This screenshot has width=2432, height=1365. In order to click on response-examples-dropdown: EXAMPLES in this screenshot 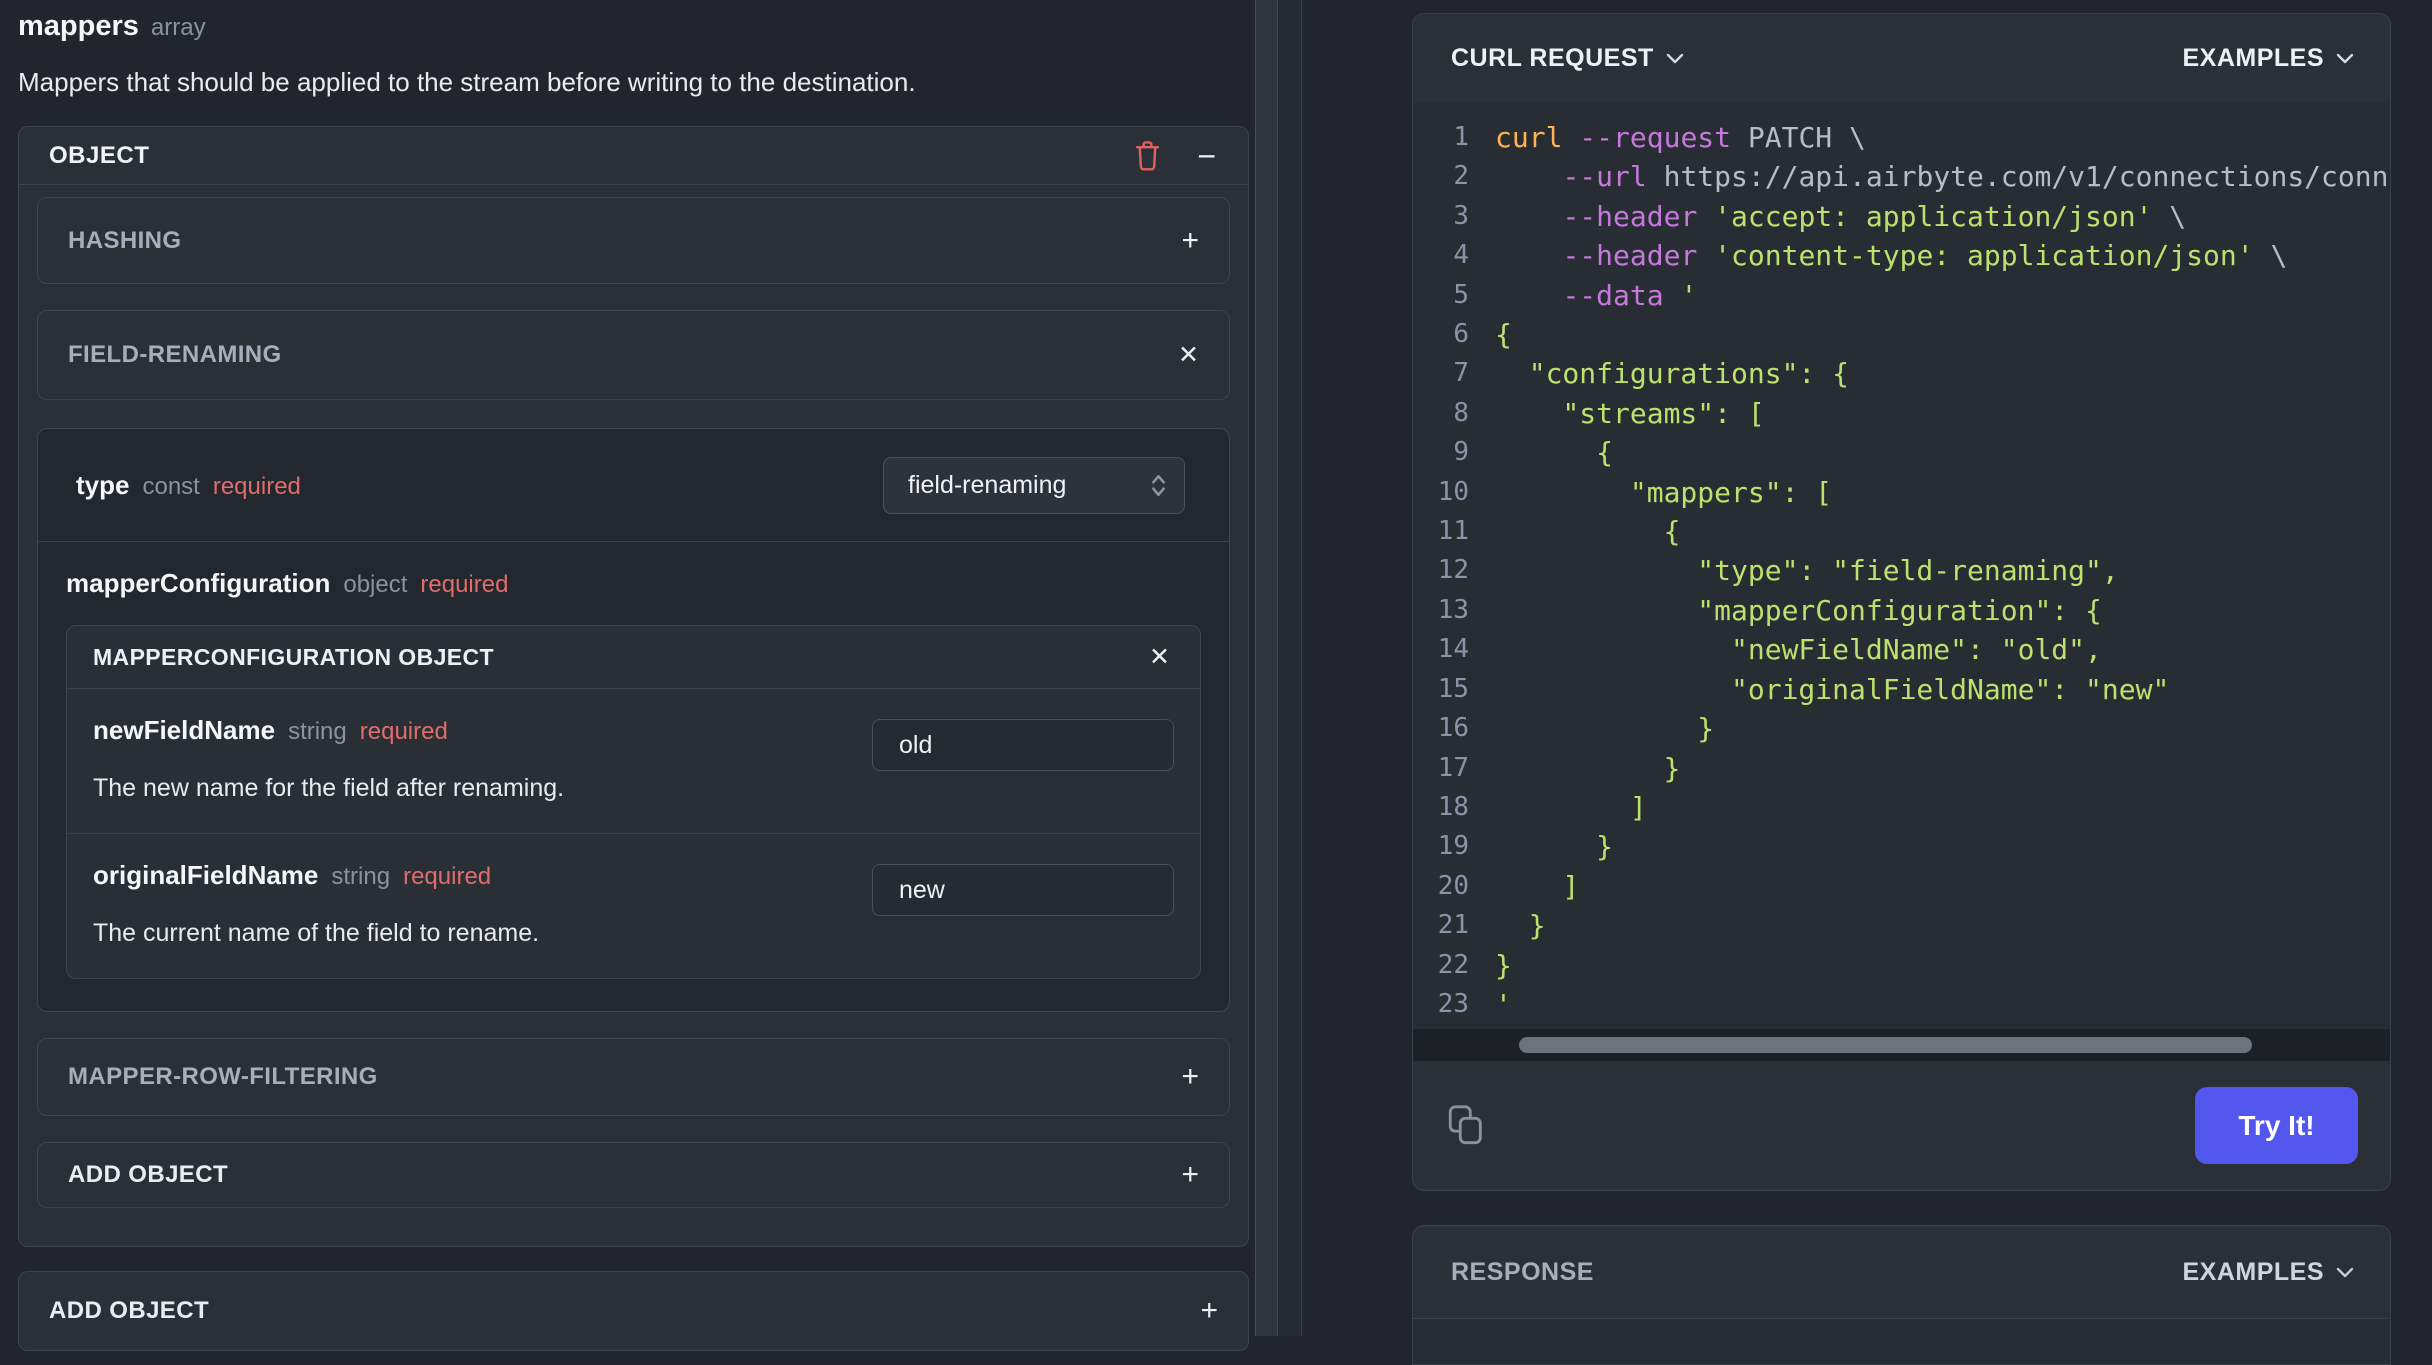, I will do `click(2268, 1272)`.